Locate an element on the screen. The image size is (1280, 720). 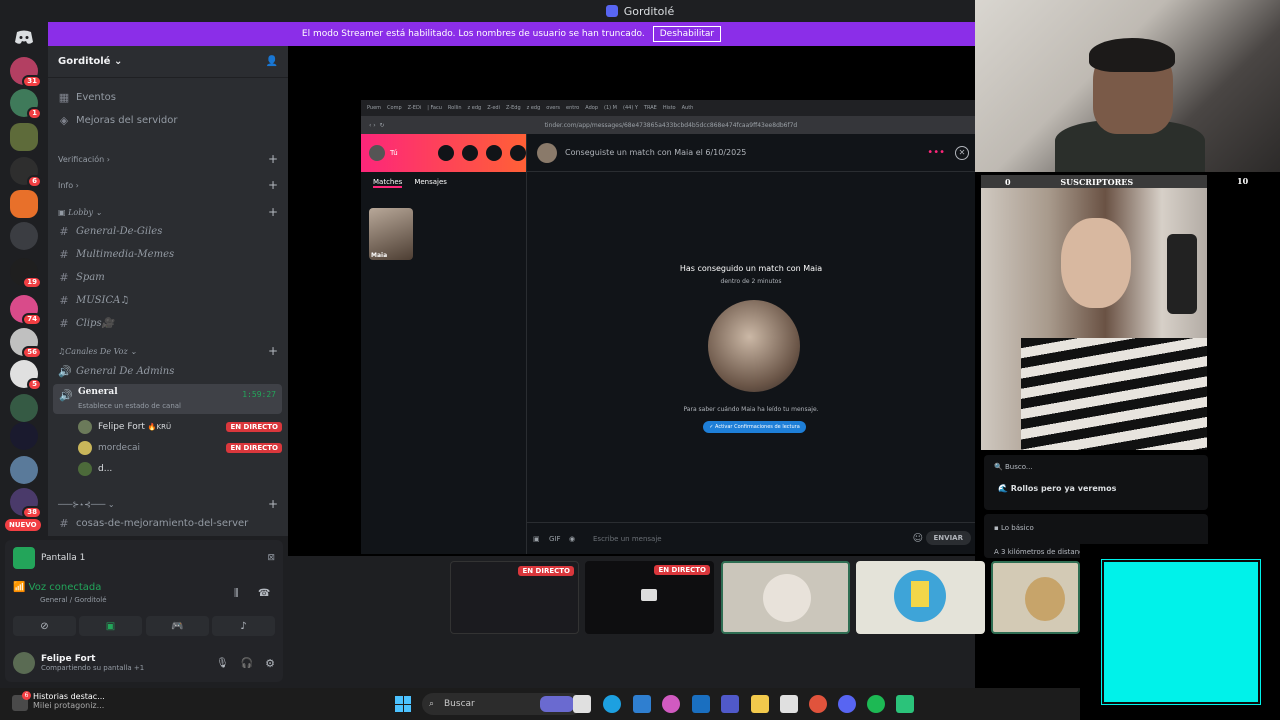
gear-icon: ⚙ is located at coordinates (270, 663).